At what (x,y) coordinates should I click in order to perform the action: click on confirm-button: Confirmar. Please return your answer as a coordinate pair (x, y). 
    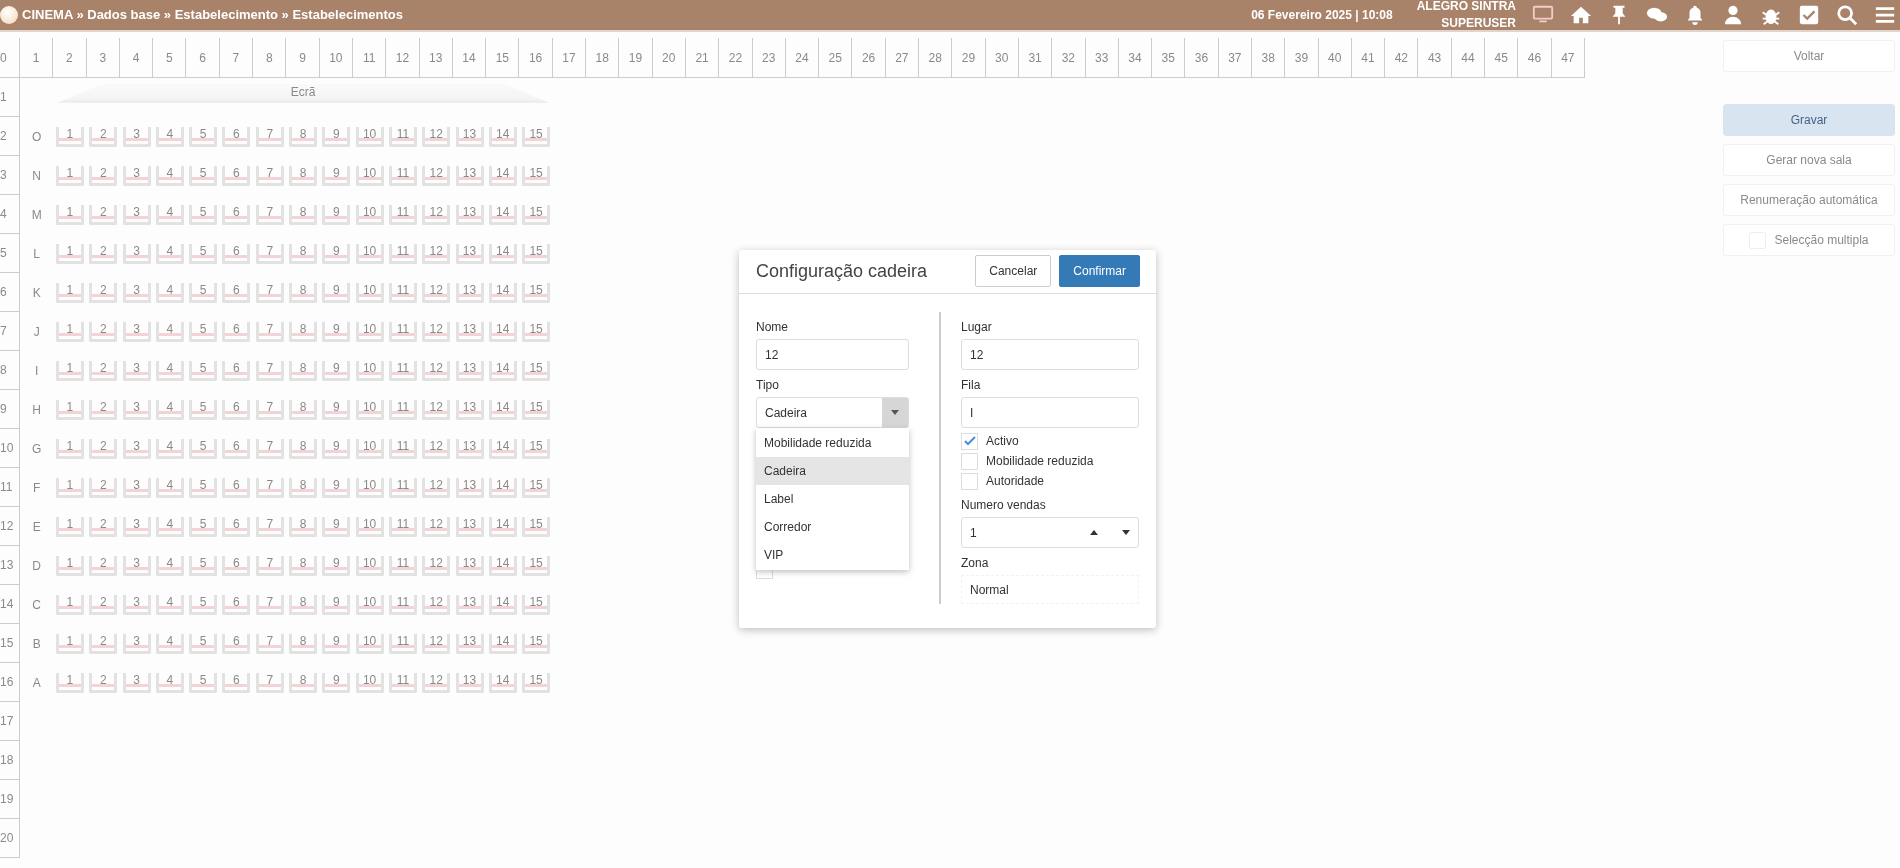
    Looking at the image, I should click on (1099, 271).